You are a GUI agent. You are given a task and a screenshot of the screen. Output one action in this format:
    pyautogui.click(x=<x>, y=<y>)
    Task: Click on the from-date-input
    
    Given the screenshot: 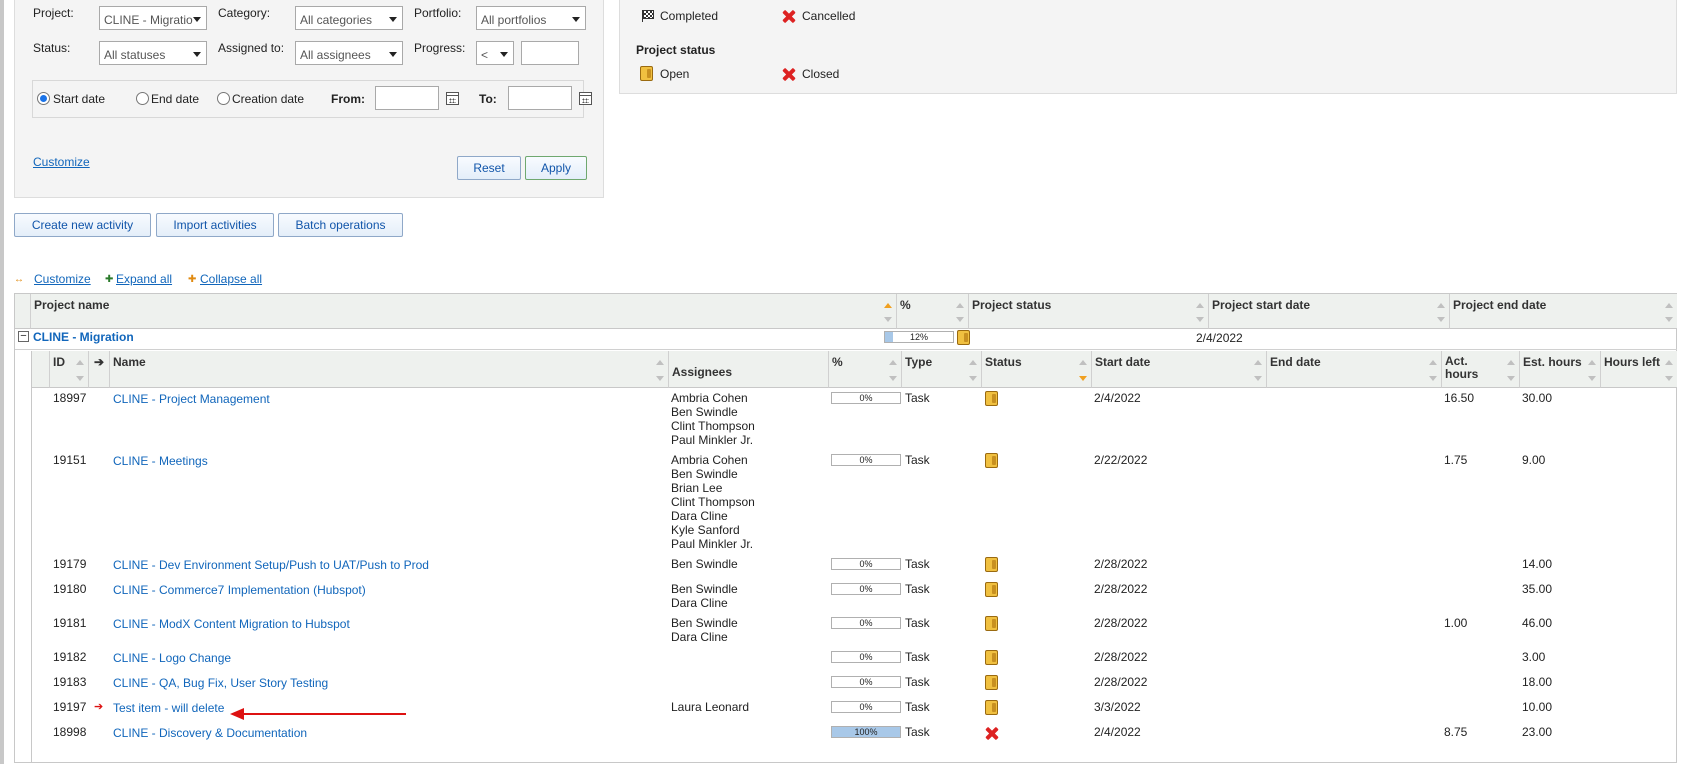 What is the action you would take?
    pyautogui.click(x=407, y=98)
    